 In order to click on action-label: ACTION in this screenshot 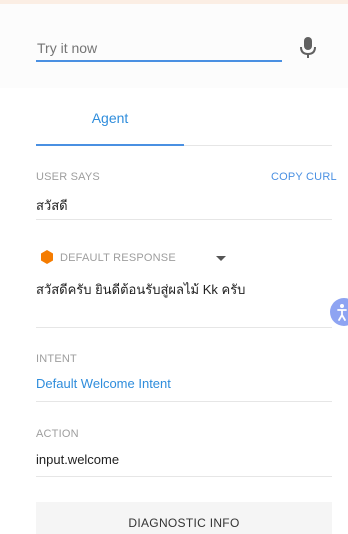, I will do `click(57, 434)`.